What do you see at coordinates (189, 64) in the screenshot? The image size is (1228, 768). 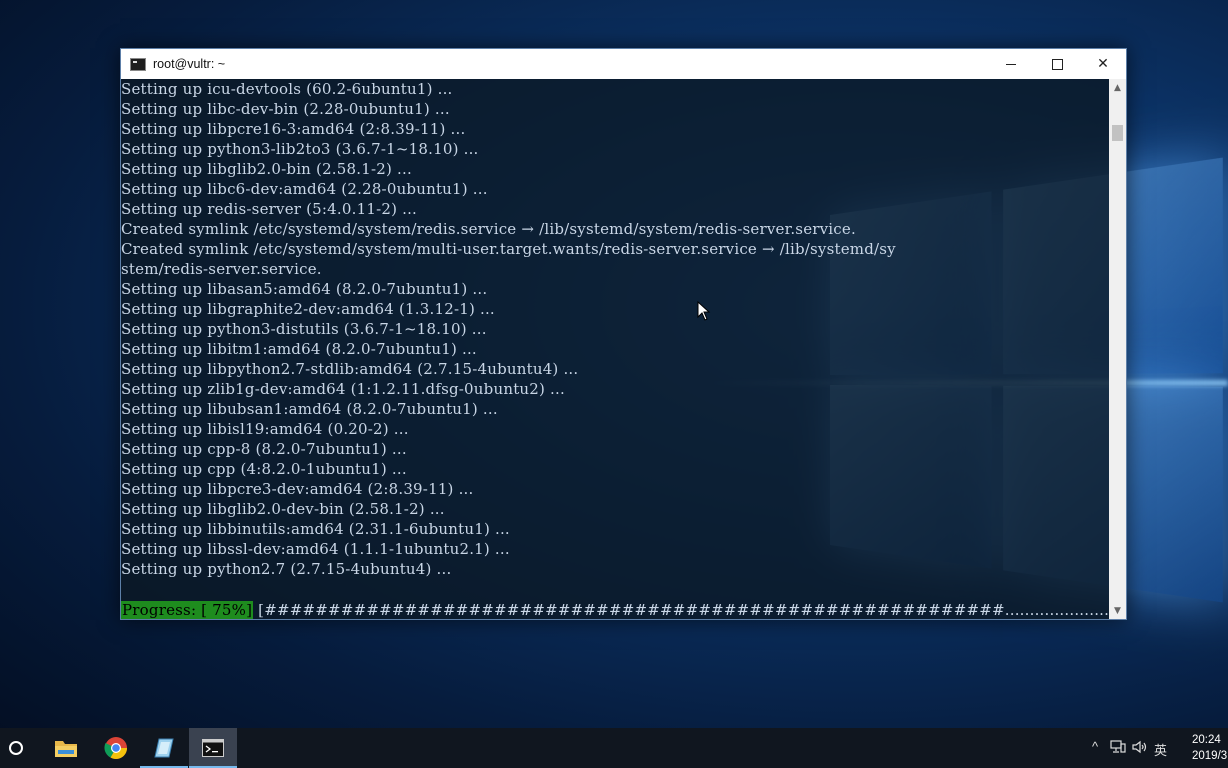 I see `window-title: root@vultr: ~` at bounding box center [189, 64].